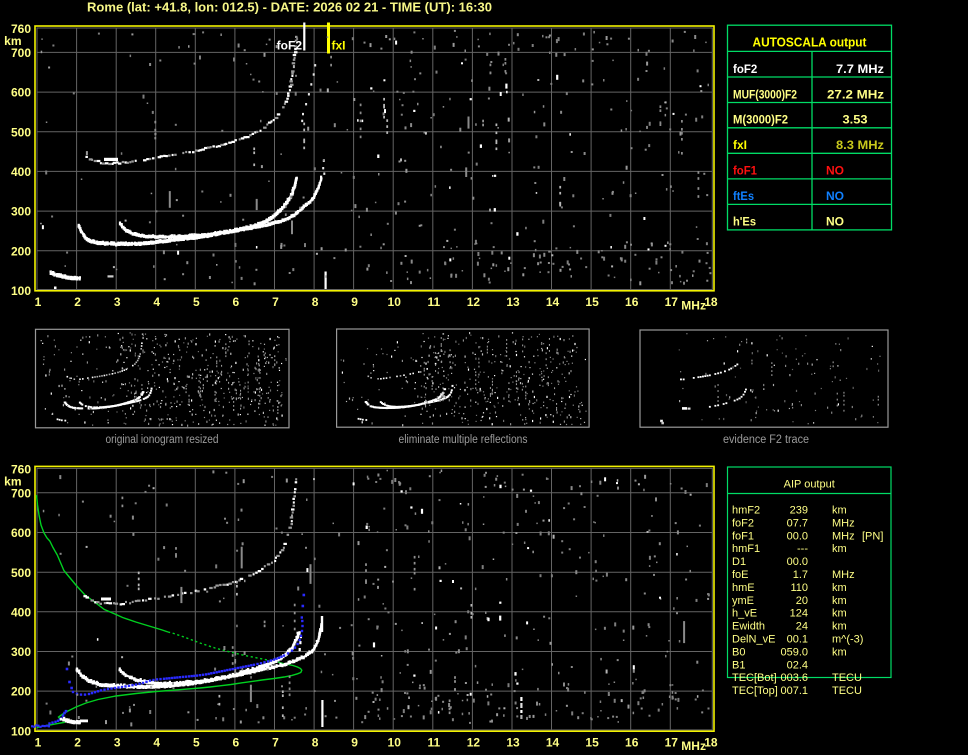 The height and width of the screenshot is (755, 968). What do you see at coordinates (738, 652) in the screenshot?
I see `svg-text: B0` at bounding box center [738, 652].